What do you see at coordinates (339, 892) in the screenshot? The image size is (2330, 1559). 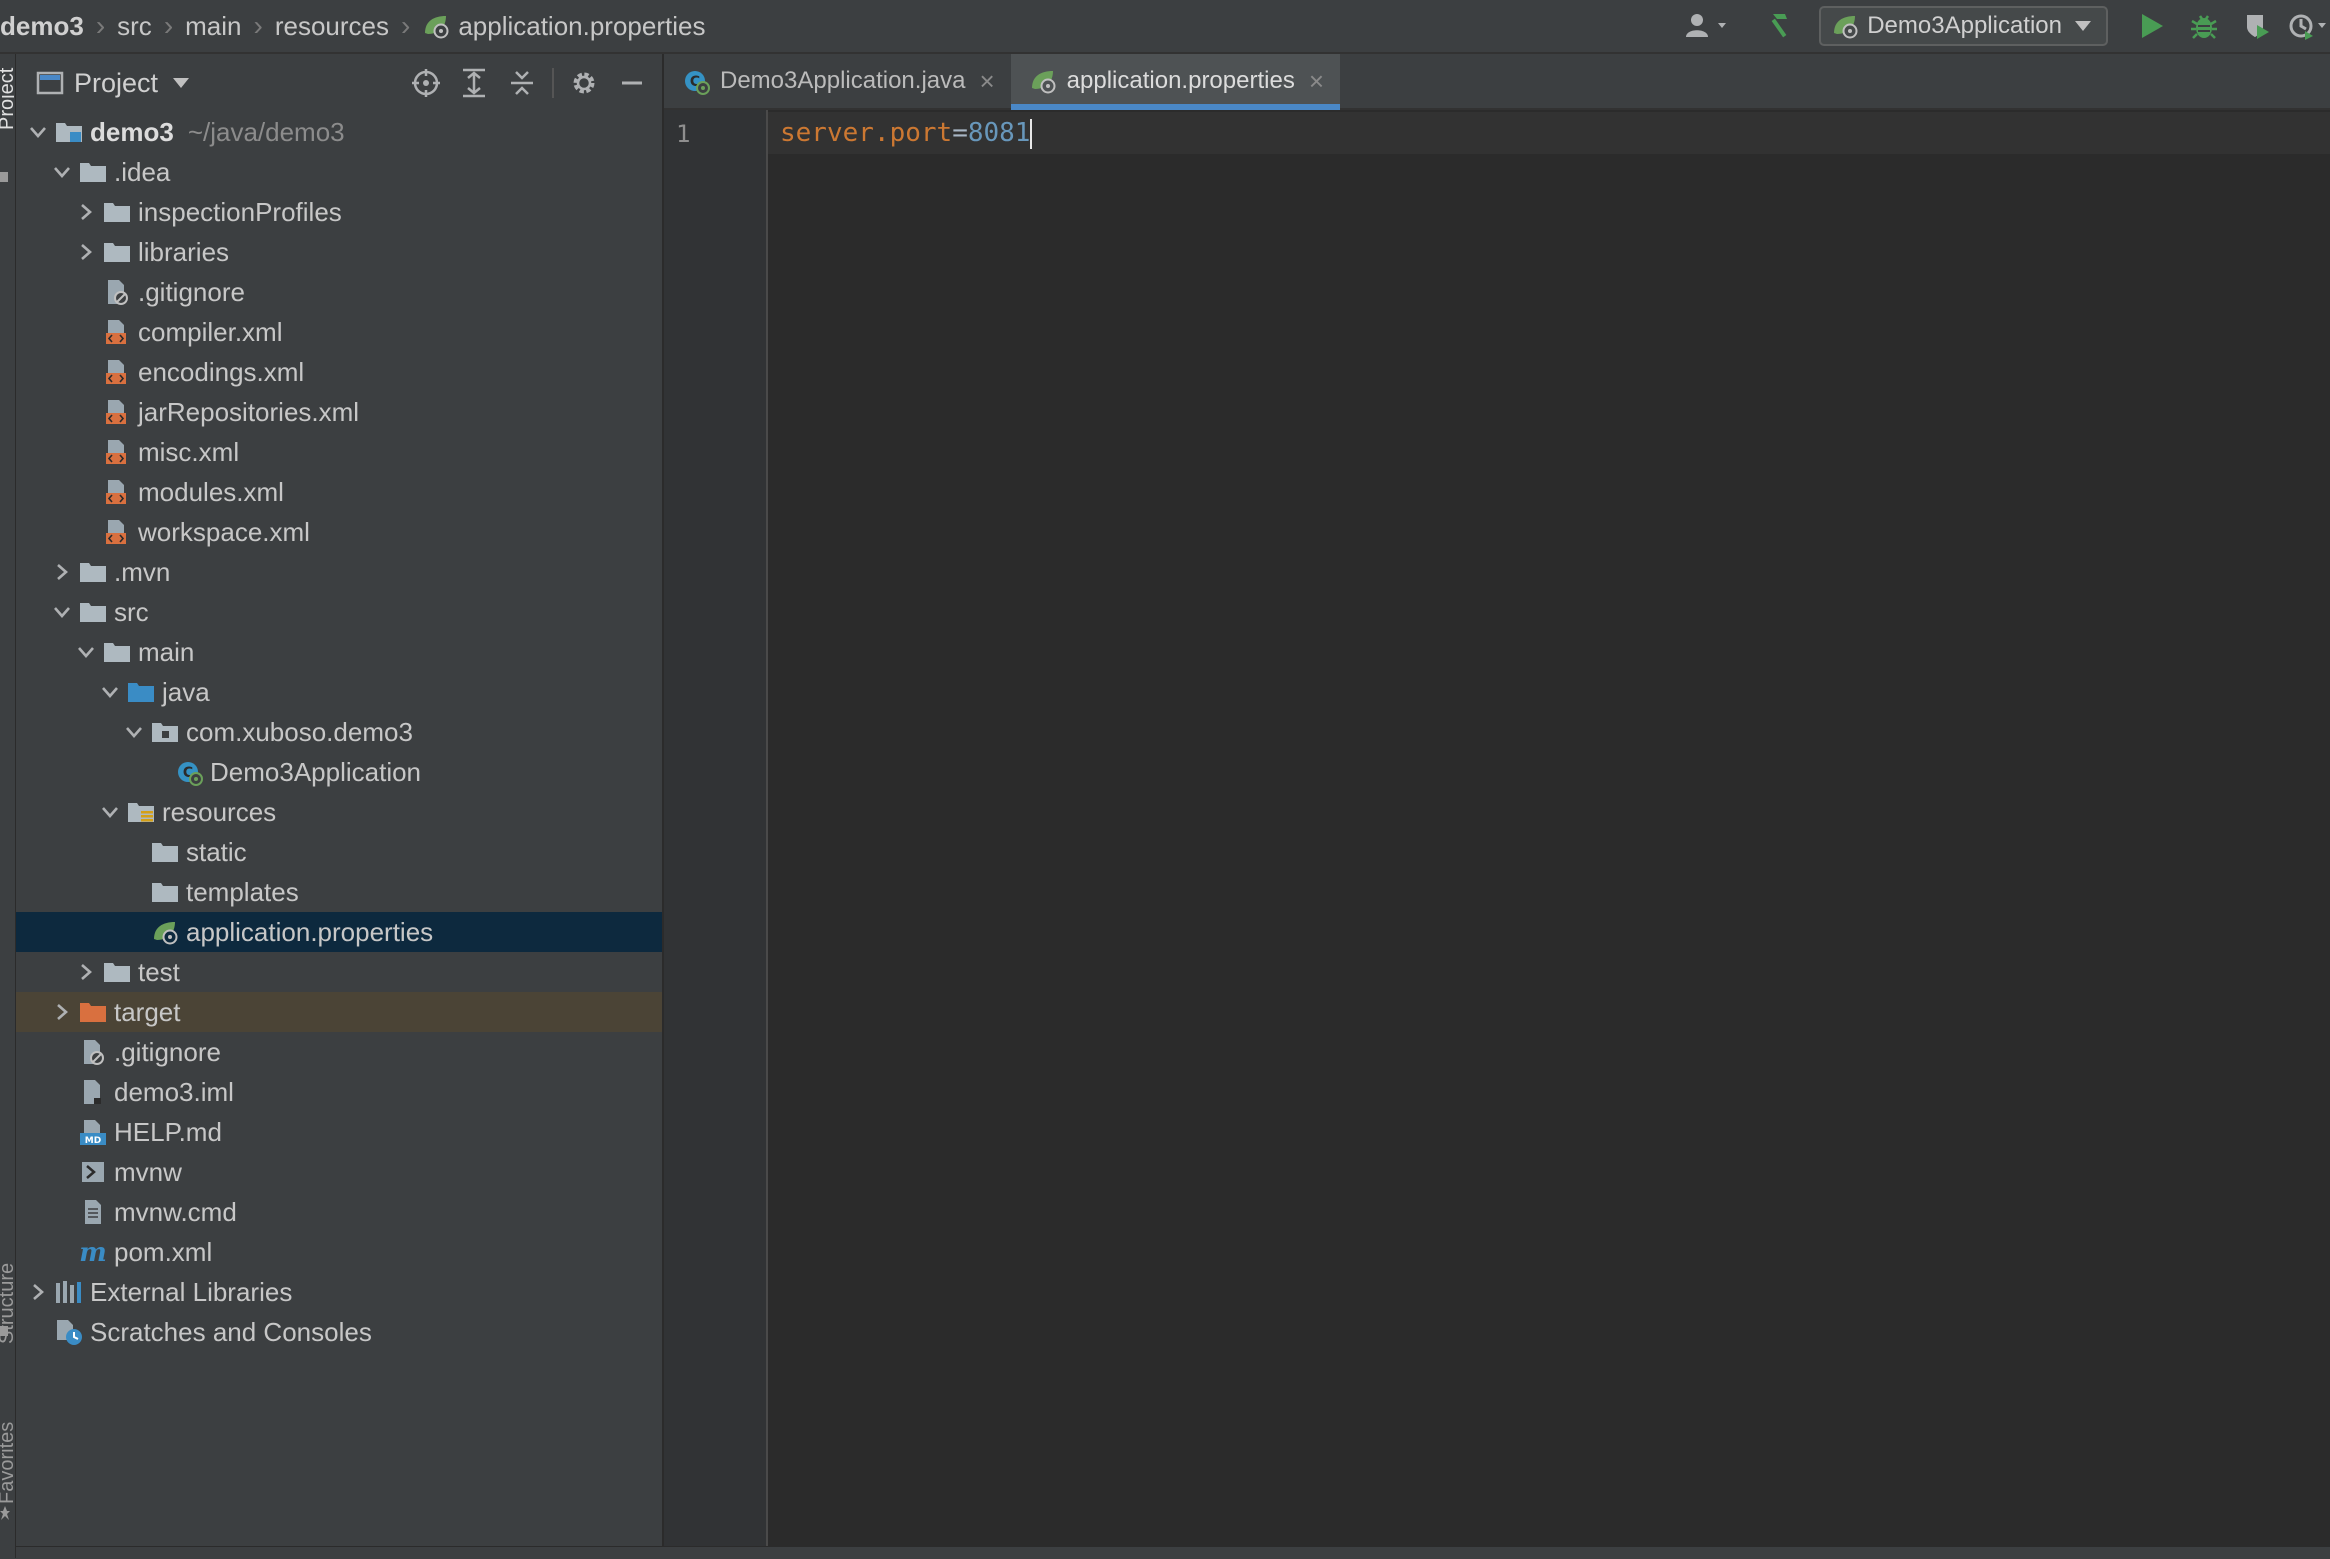 I see `tree-node-templates: templates` at bounding box center [339, 892].